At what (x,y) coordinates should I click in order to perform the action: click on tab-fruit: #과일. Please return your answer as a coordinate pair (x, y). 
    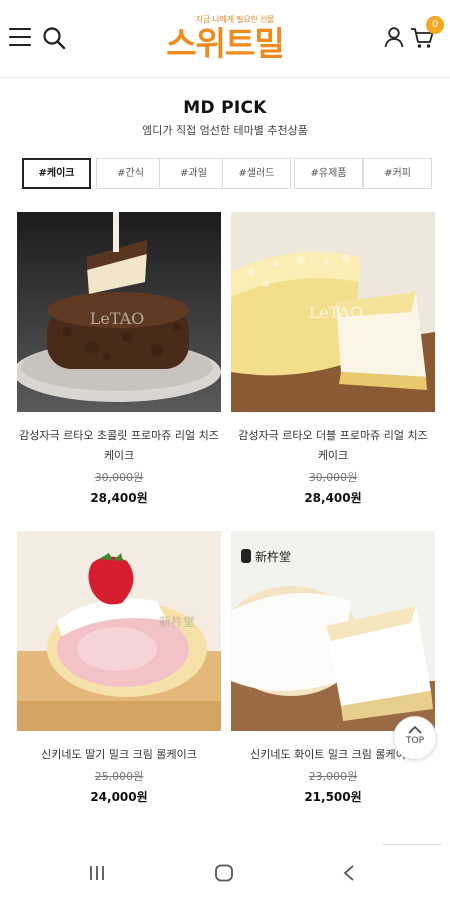
    Looking at the image, I should click on (193, 173).